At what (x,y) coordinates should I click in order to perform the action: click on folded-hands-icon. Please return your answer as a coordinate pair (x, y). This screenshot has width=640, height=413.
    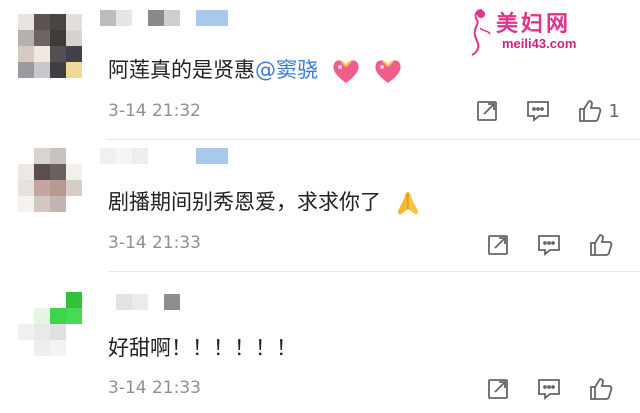
    Looking at the image, I should click on (407, 203).